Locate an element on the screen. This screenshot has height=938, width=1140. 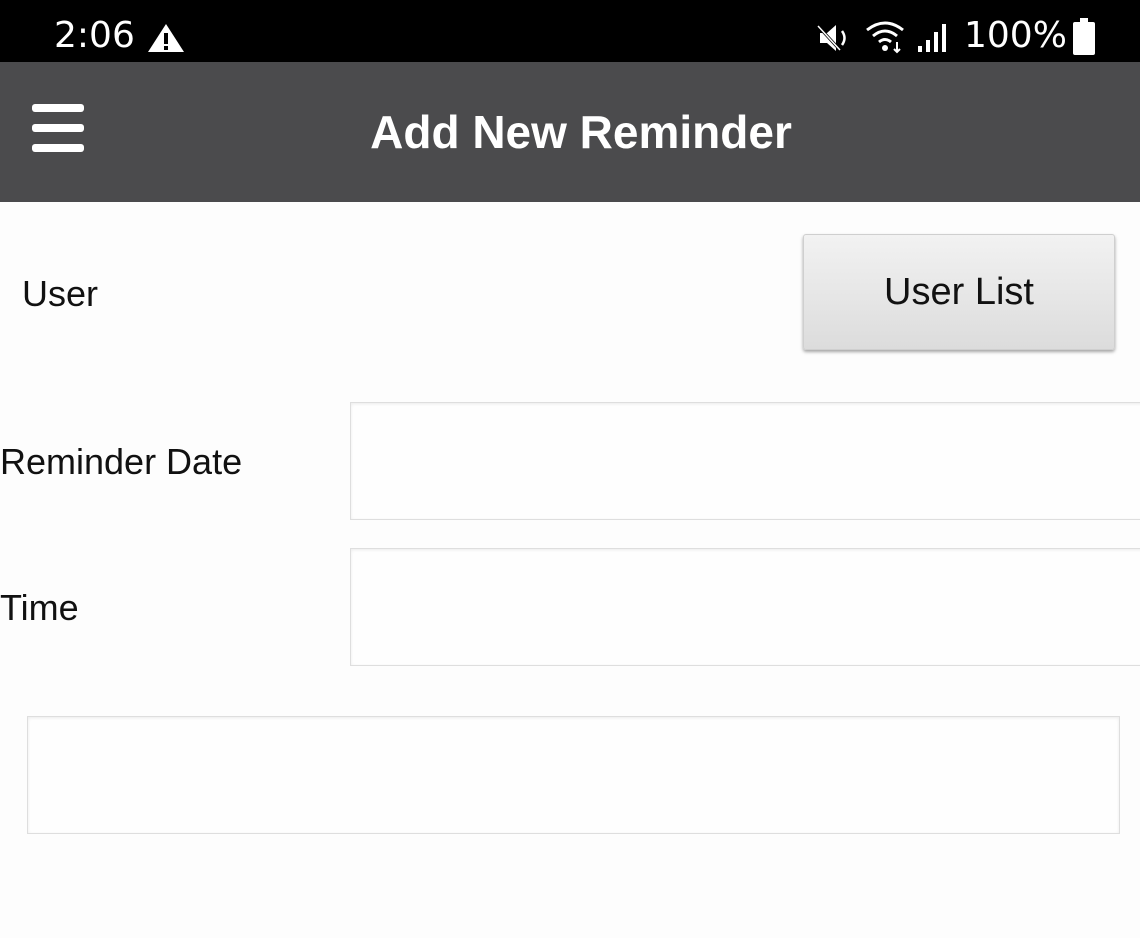
reminder-date-label: Reminder Date is located at coordinates (121, 461).